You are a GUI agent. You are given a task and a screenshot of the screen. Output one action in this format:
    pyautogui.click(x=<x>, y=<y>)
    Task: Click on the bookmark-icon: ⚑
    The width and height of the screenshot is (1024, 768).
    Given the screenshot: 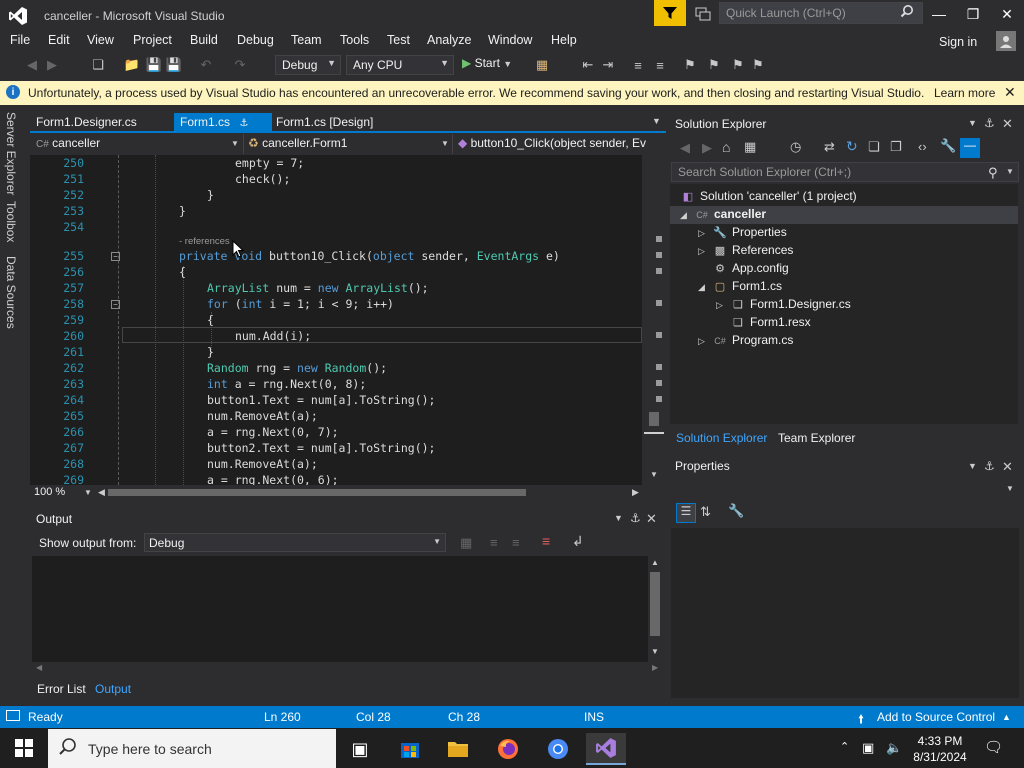 What is the action you would take?
    pyautogui.click(x=690, y=65)
    